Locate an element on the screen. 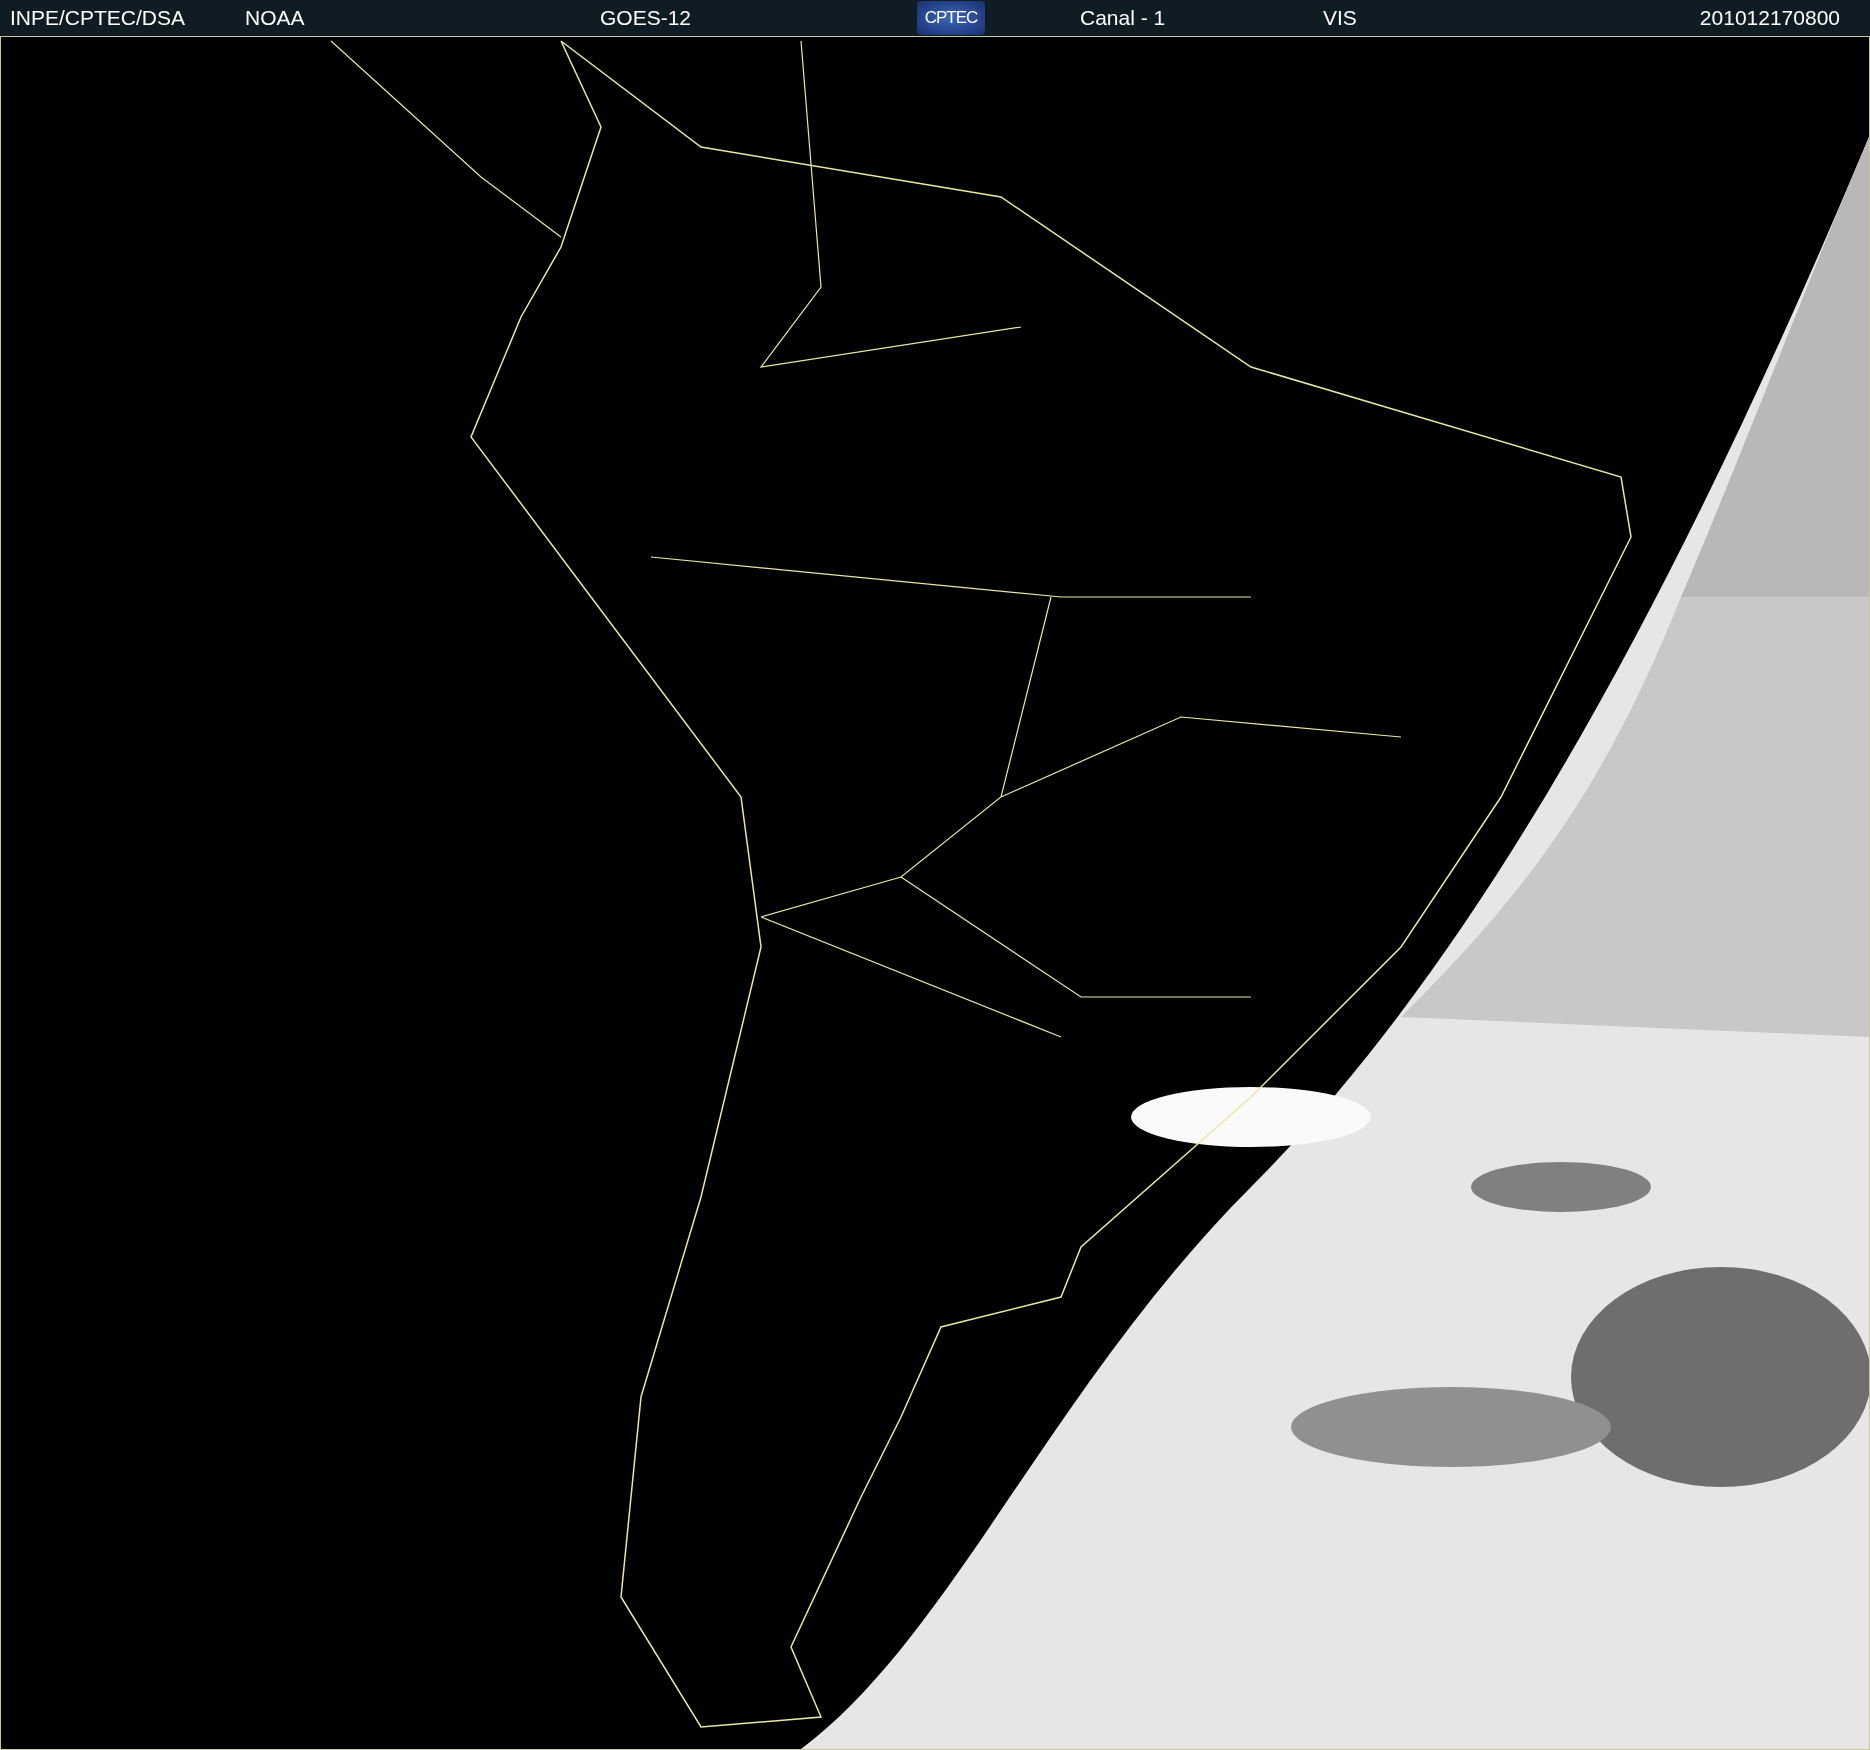 The height and width of the screenshot is (1750, 1870). header-label: 201012170800 is located at coordinates (1769, 18).